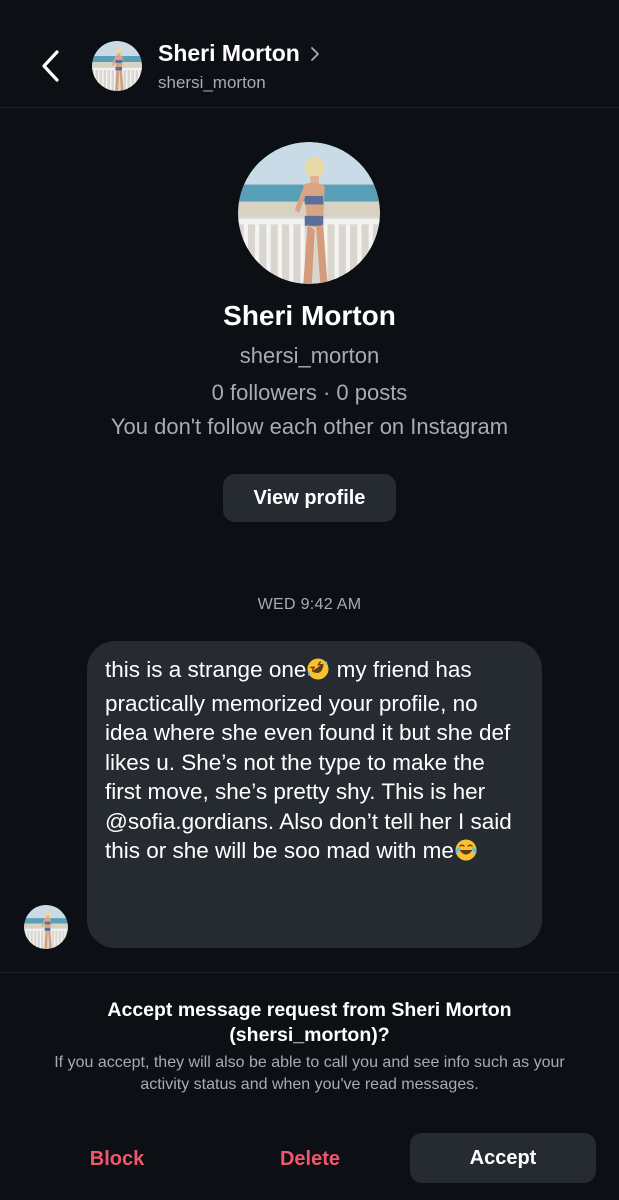 The image size is (619, 1200). What do you see at coordinates (46, 927) in the screenshot?
I see `sender-avatar` at bounding box center [46, 927].